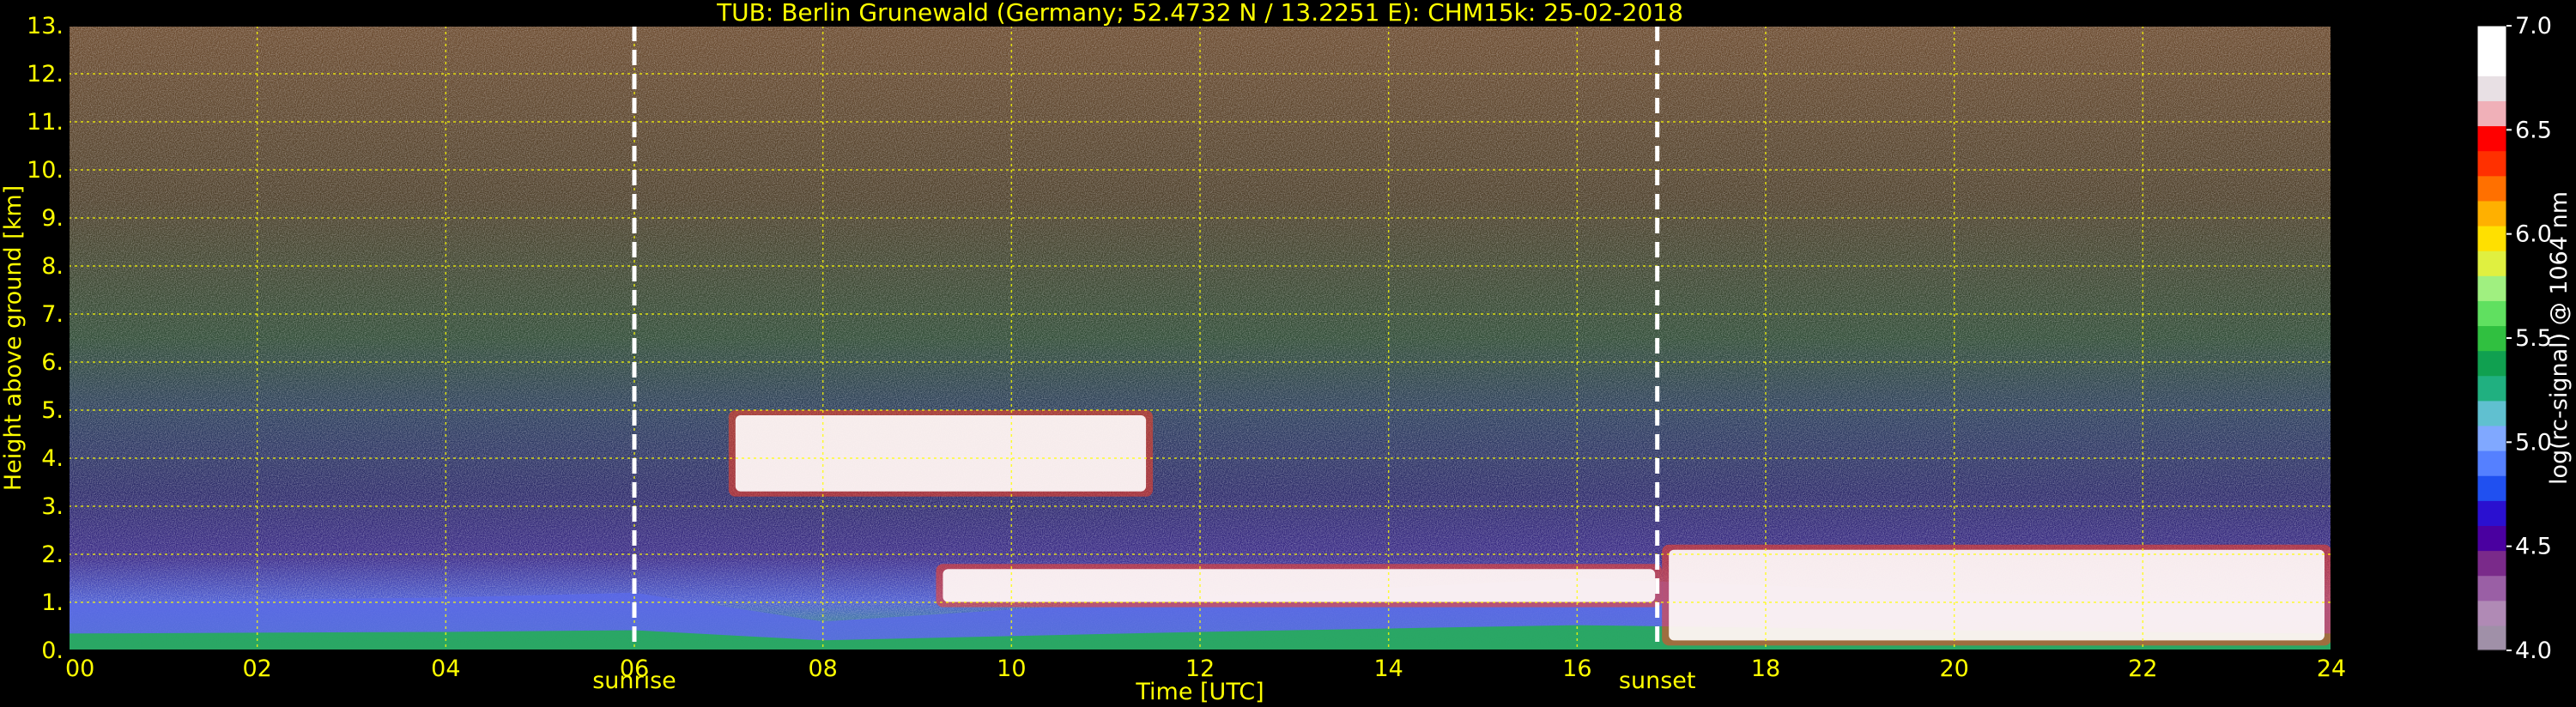 This screenshot has width=2576, height=707. What do you see at coordinates (52, 314) in the screenshot?
I see `y-tick-label: 7.` at bounding box center [52, 314].